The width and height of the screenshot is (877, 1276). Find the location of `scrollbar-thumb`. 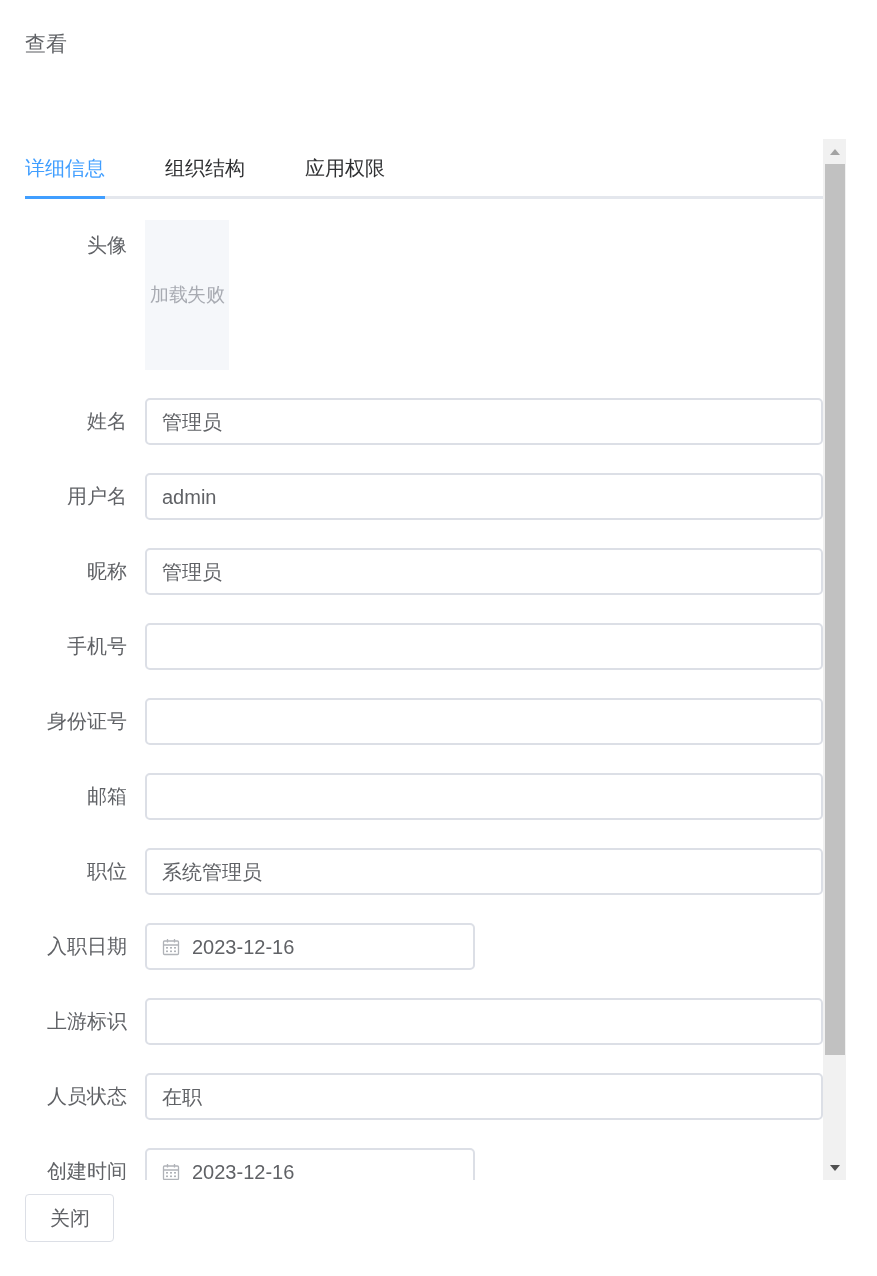

scrollbar-thumb is located at coordinates (834, 609).